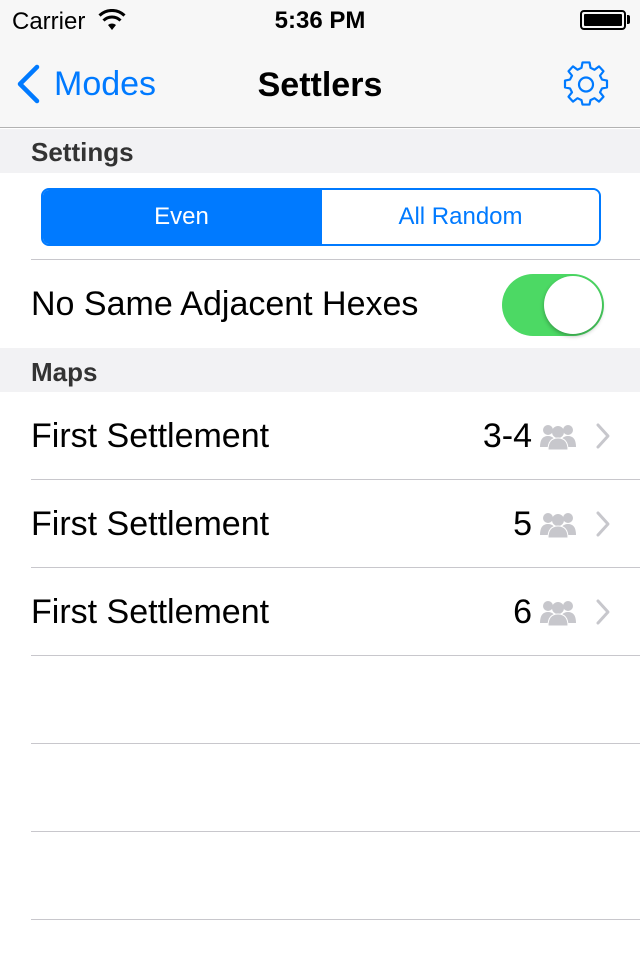 The height and width of the screenshot is (960, 640). I want to click on section-header-maps: Maps, so click(320, 370).